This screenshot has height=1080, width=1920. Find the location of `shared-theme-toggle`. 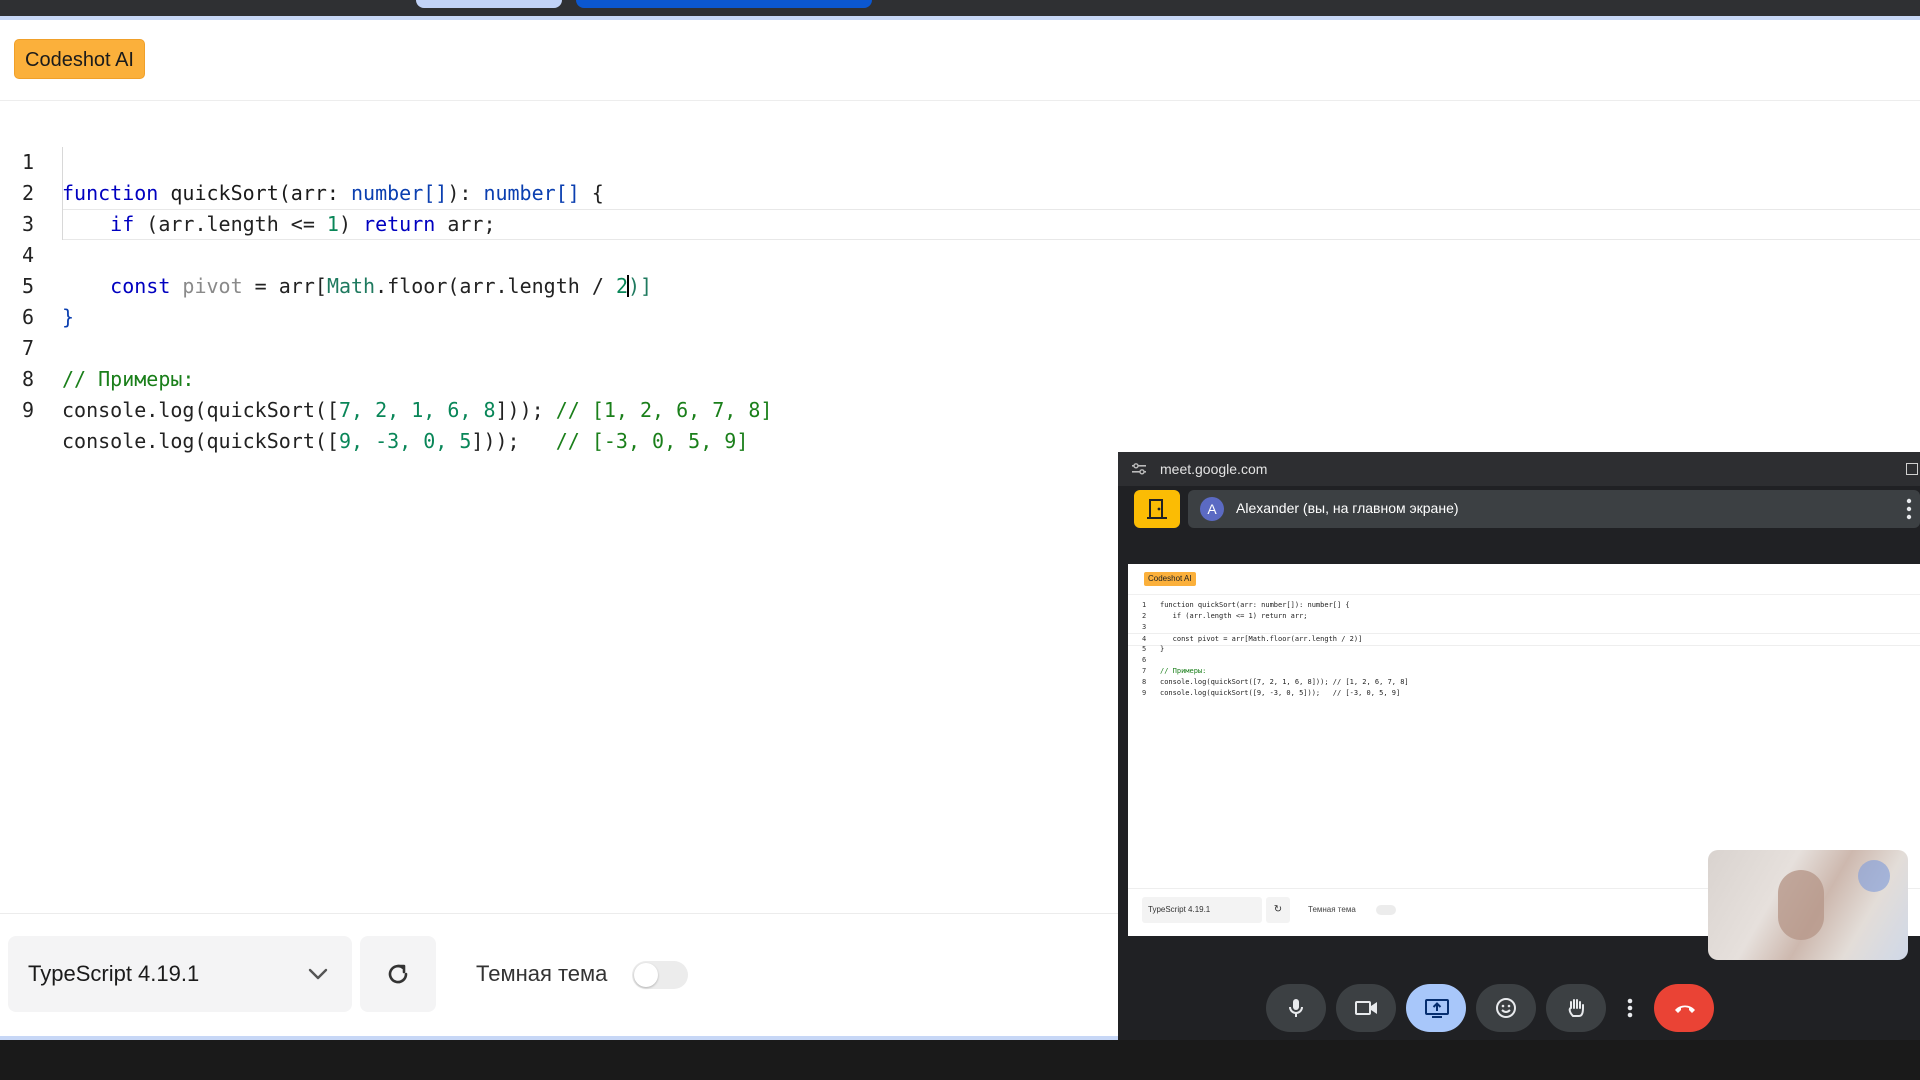

shared-theme-toggle is located at coordinates (1386, 910).